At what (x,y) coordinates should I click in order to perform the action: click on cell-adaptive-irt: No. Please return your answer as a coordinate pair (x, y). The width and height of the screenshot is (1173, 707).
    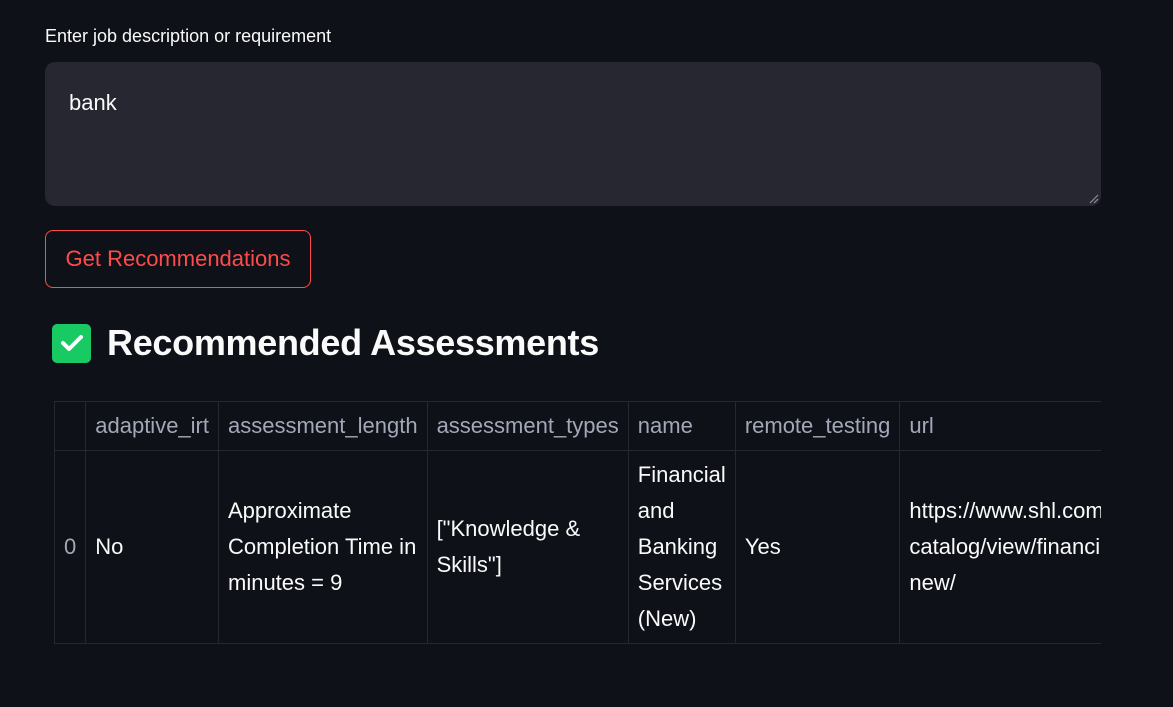
    Looking at the image, I should click on (152, 547).